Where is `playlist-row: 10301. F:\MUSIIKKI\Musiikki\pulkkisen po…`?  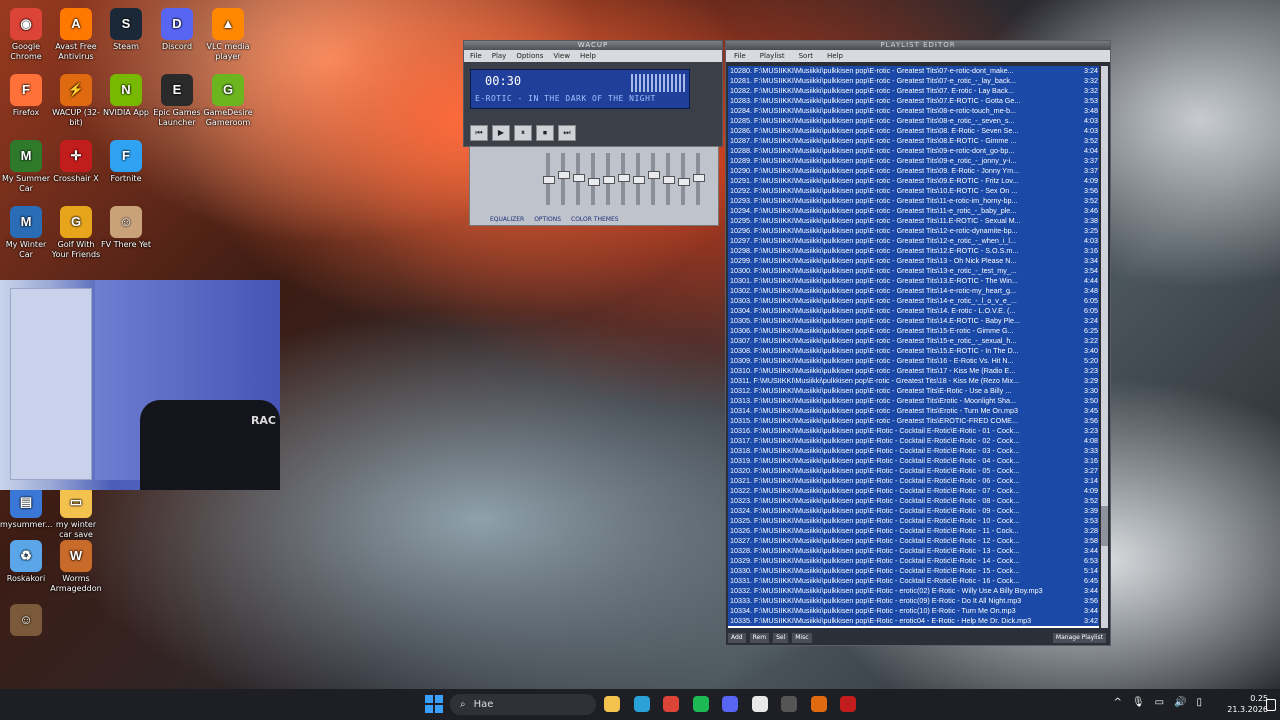 playlist-row: 10301. F:\MUSIIKKI\Musiikki\pulkkisen po… is located at coordinates (913, 281).